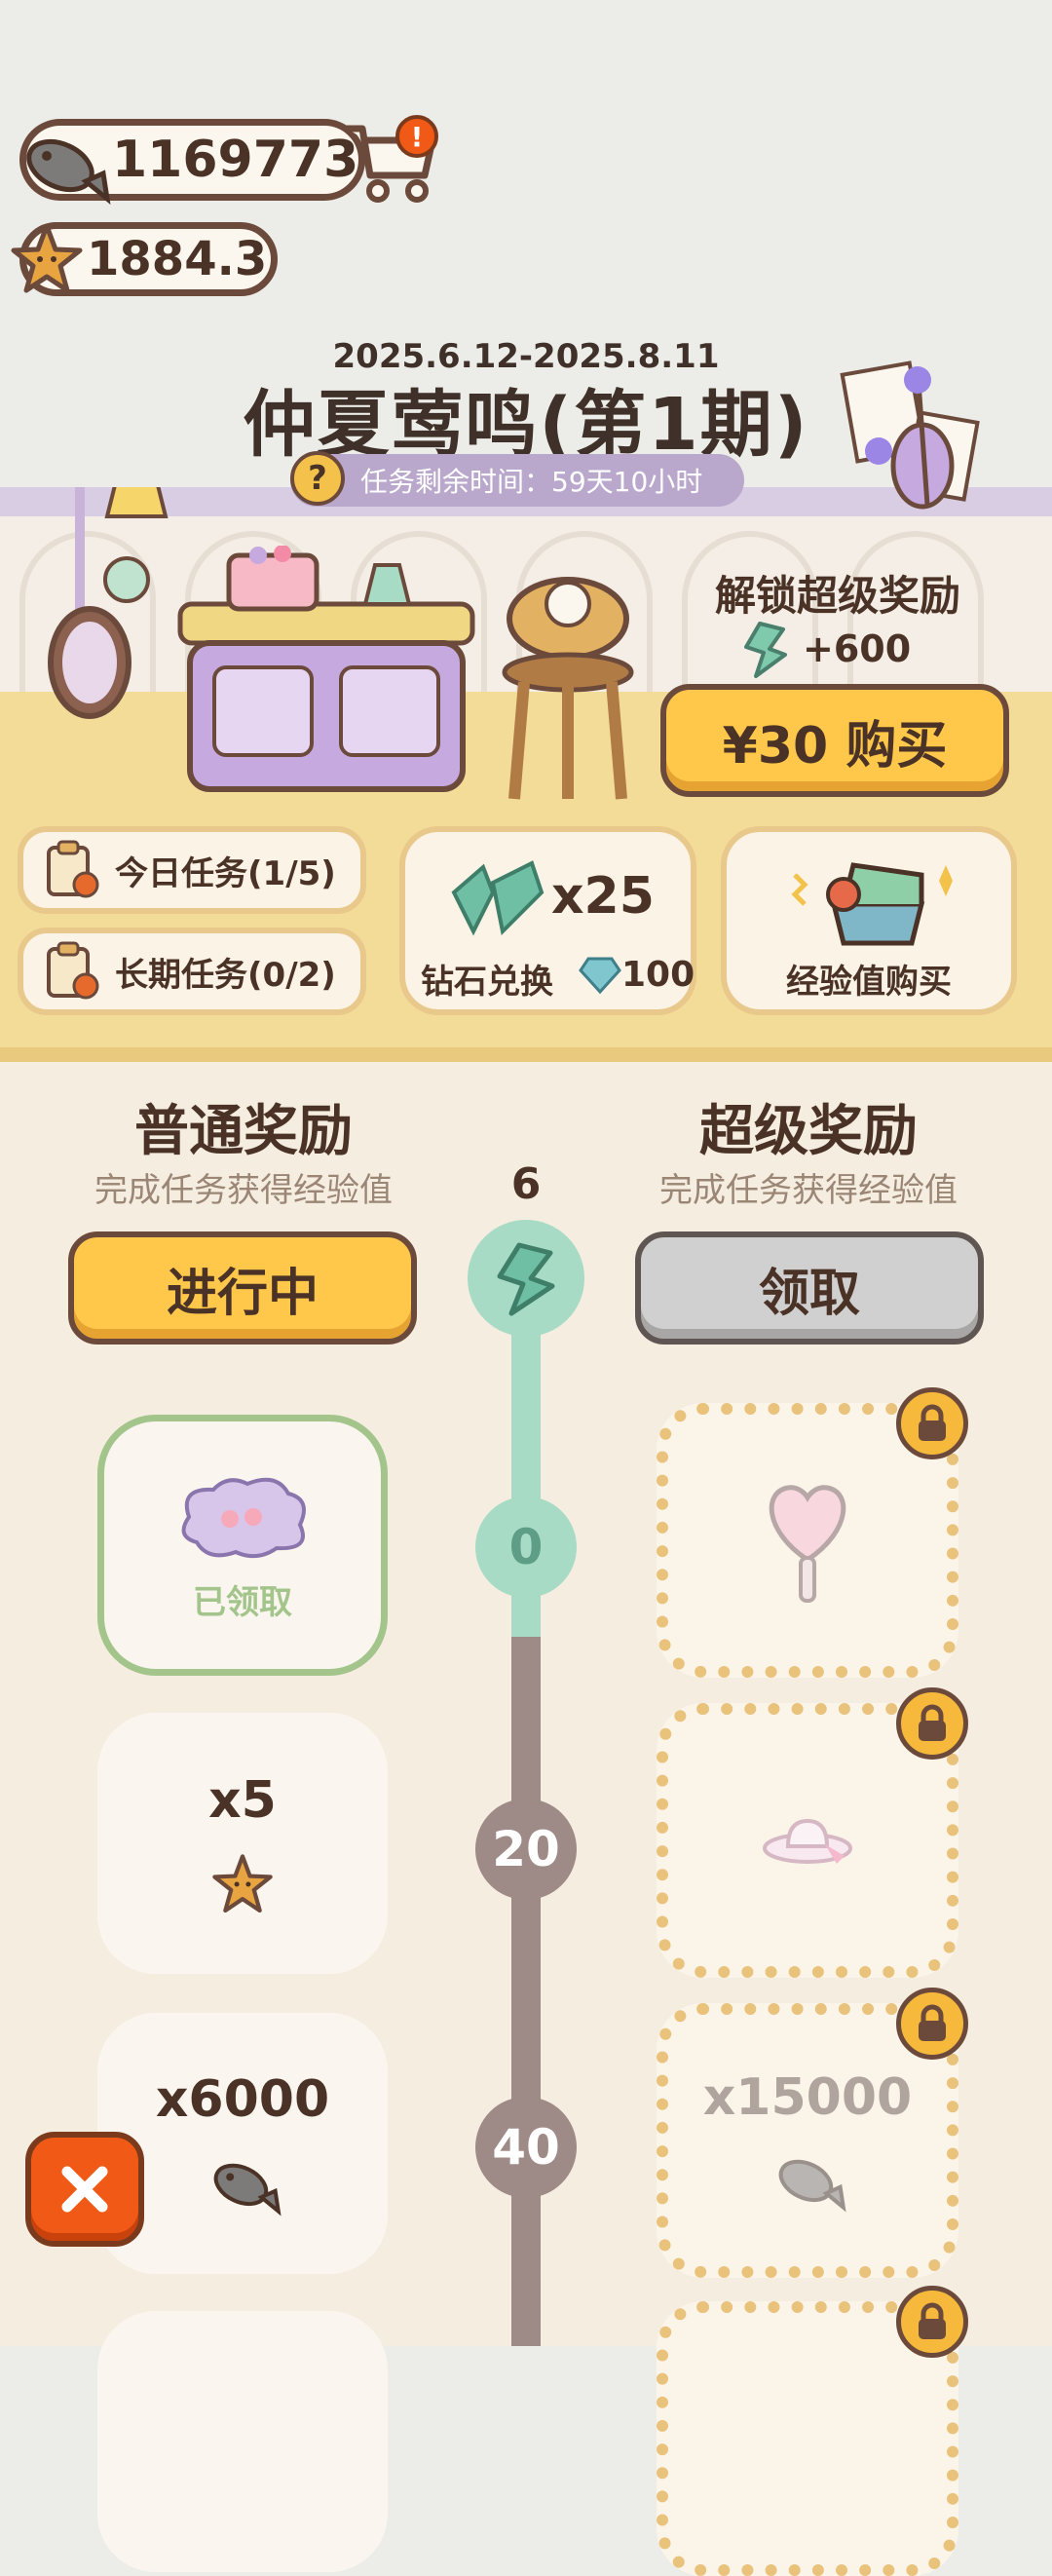  Describe the element at coordinates (910, 435) in the screenshot. I see `violin-decoration` at that location.